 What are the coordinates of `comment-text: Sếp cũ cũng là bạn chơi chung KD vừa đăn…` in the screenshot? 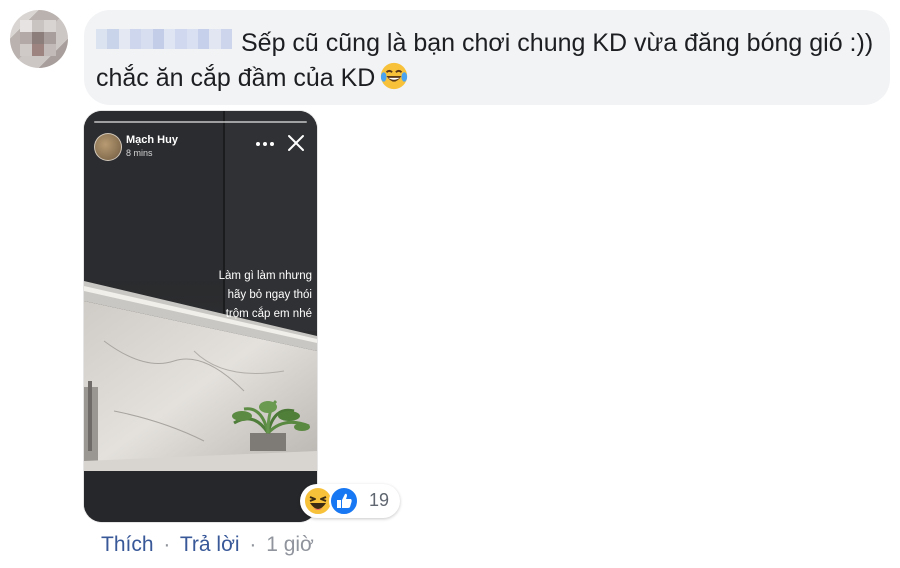 It's located at (486, 61).